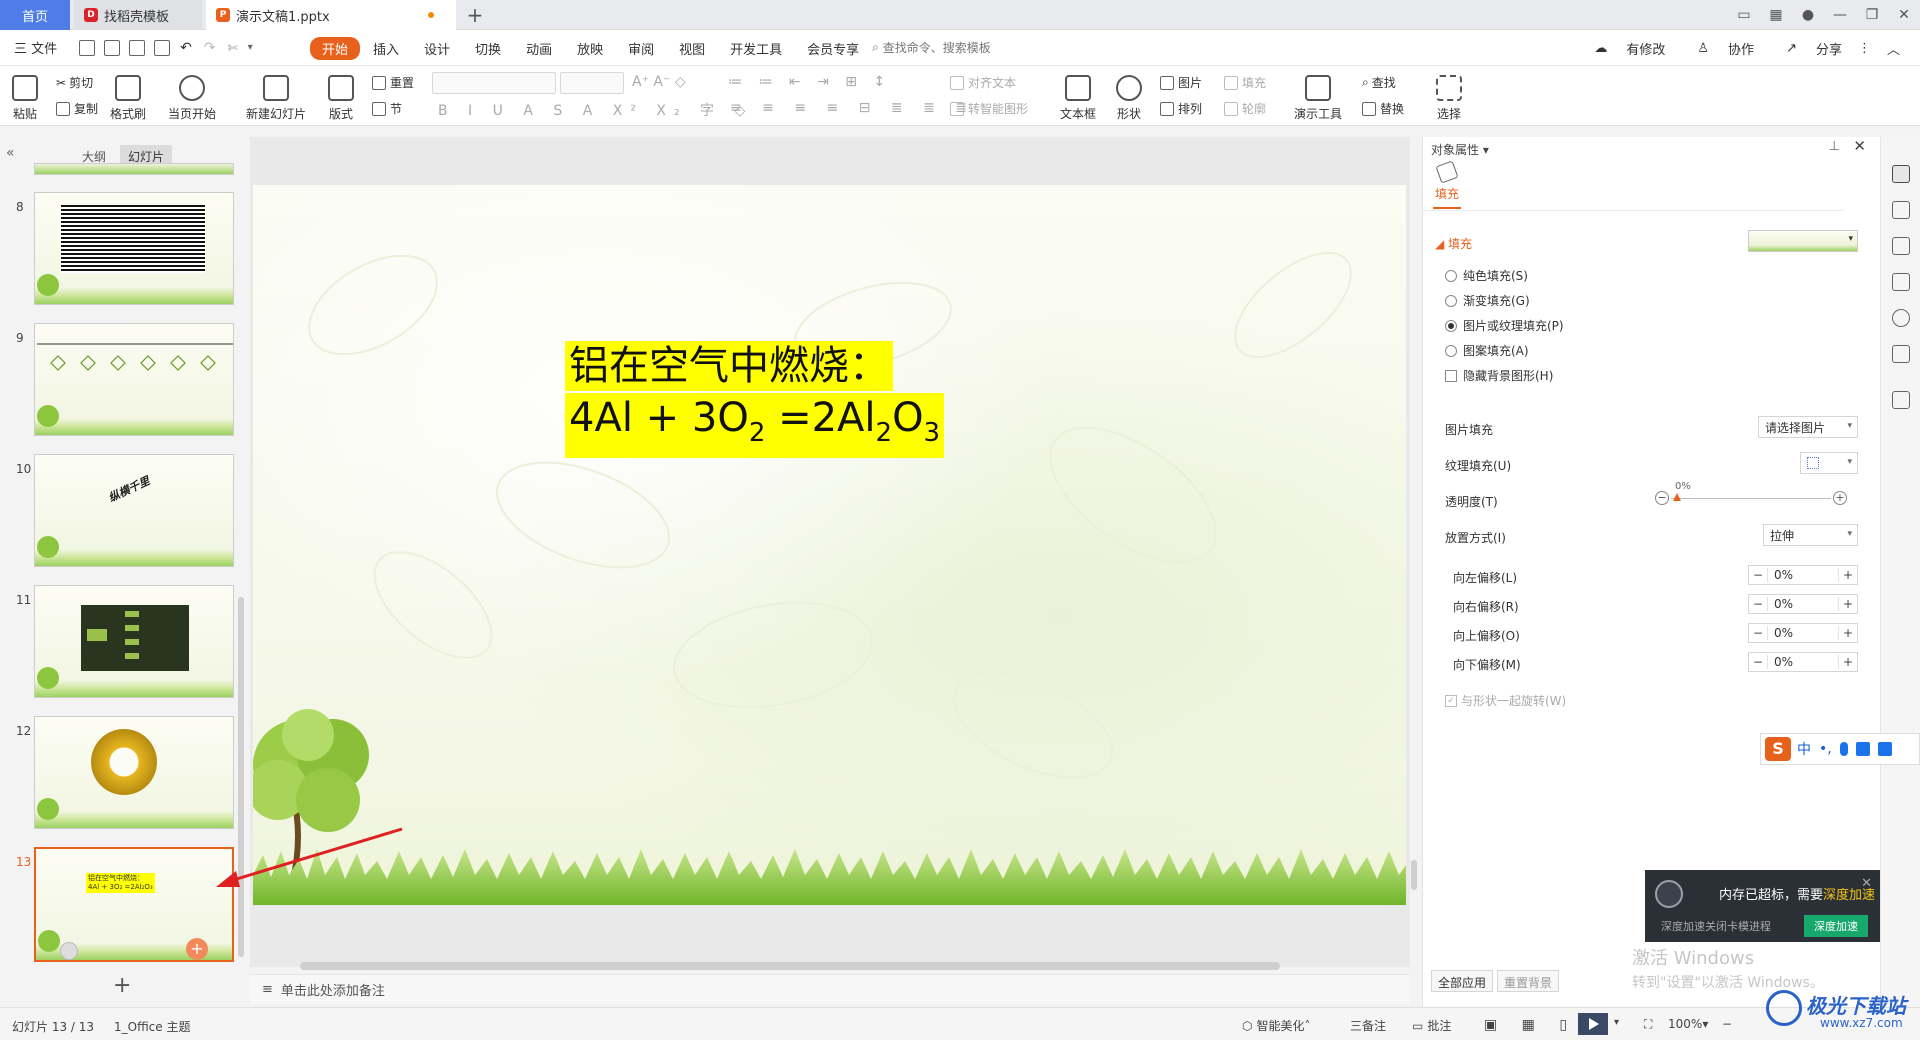 The width and height of the screenshot is (1920, 1040). I want to click on fill-section-header: ◢ 填充, so click(1453, 243).